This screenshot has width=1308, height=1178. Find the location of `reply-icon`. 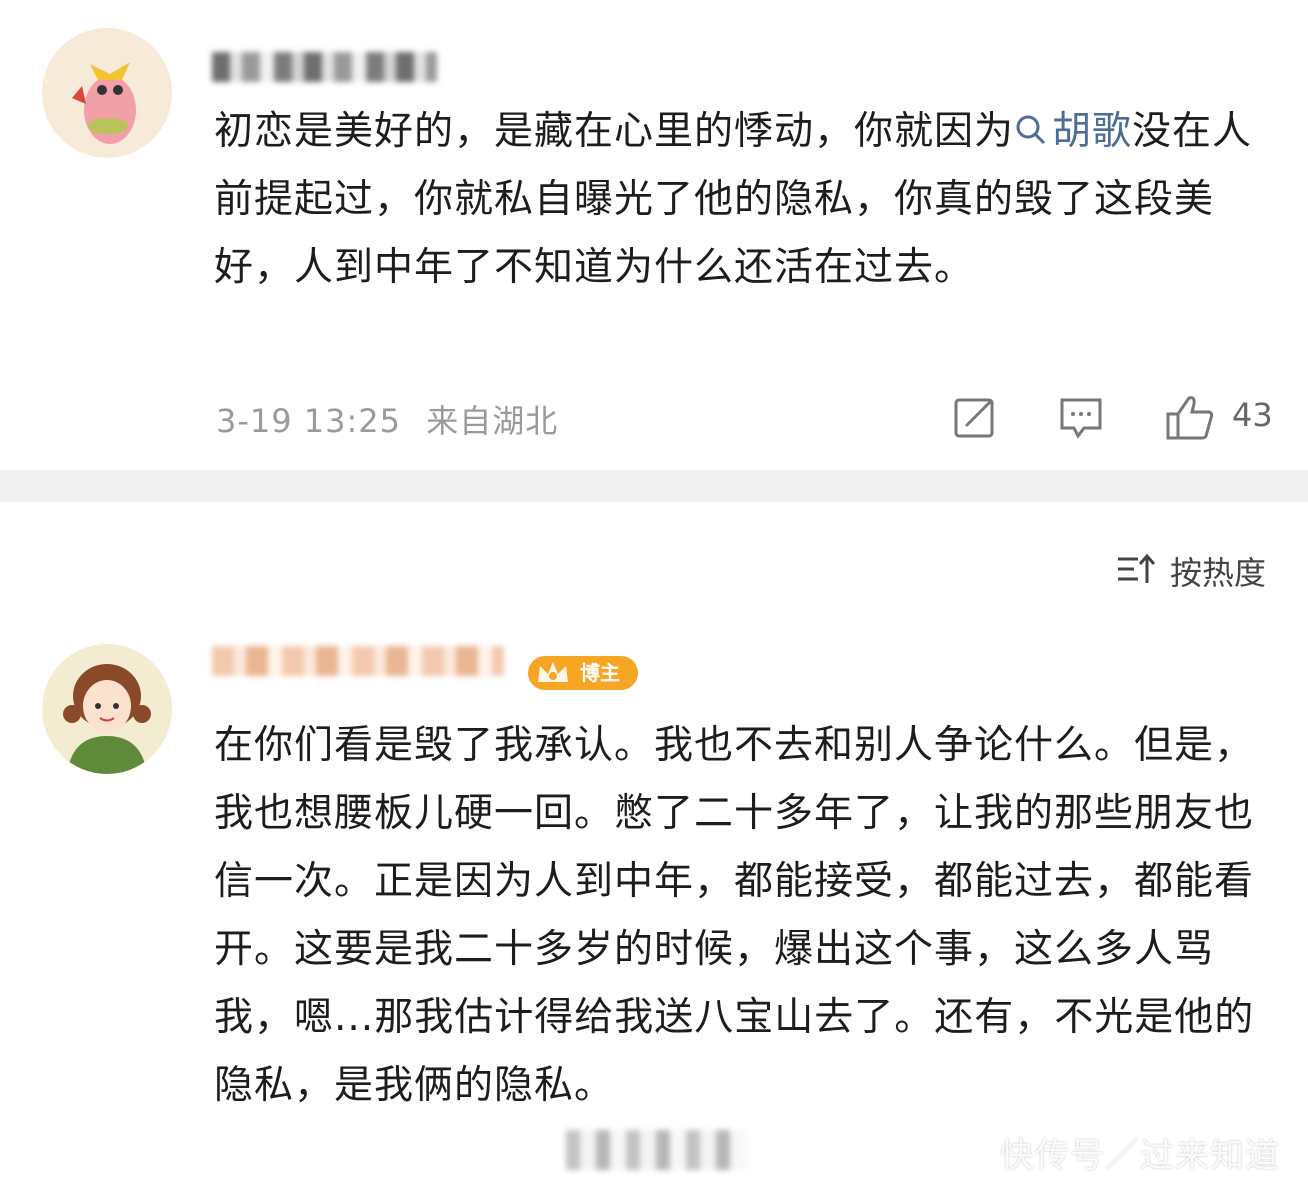

reply-icon is located at coordinates (1081, 417).